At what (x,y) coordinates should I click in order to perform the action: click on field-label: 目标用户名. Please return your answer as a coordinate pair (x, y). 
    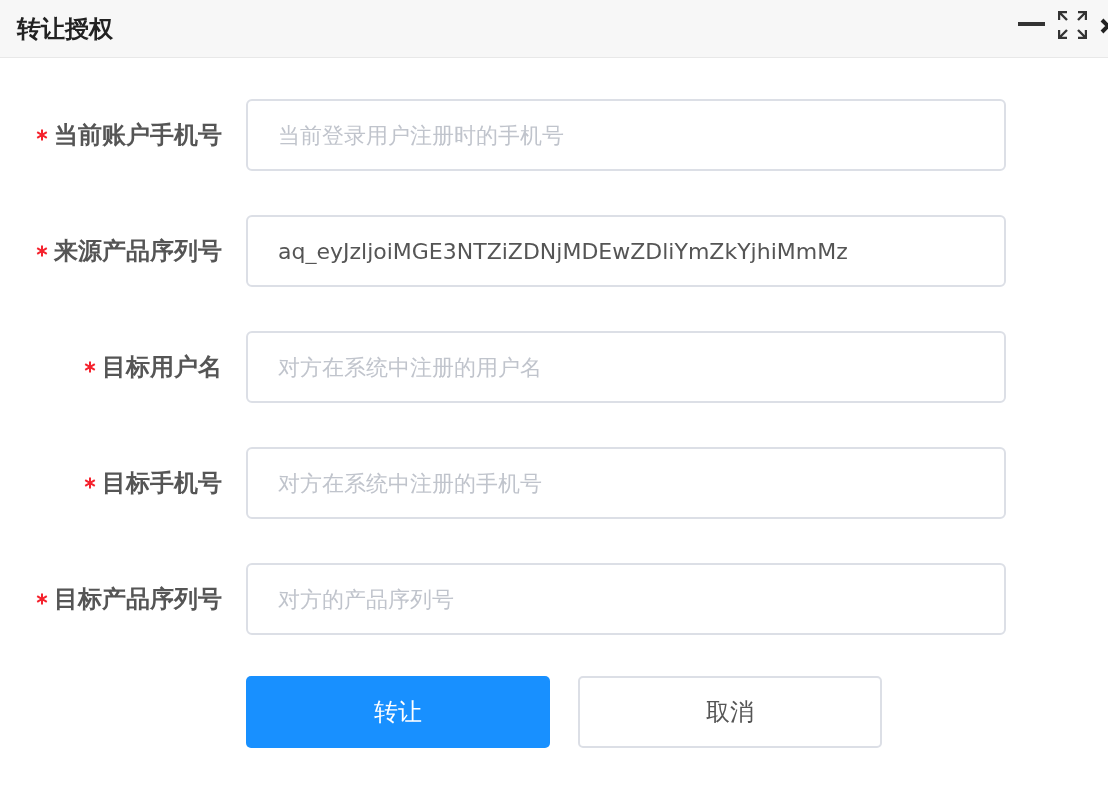
    Looking at the image, I should click on (162, 367).